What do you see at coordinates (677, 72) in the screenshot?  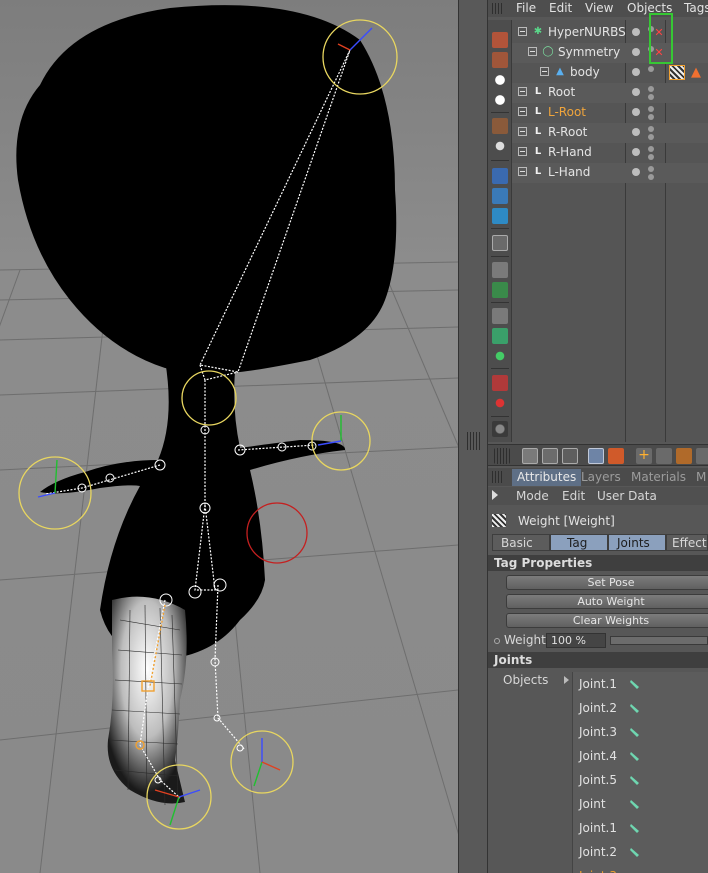 I see `weight-tag-icon` at bounding box center [677, 72].